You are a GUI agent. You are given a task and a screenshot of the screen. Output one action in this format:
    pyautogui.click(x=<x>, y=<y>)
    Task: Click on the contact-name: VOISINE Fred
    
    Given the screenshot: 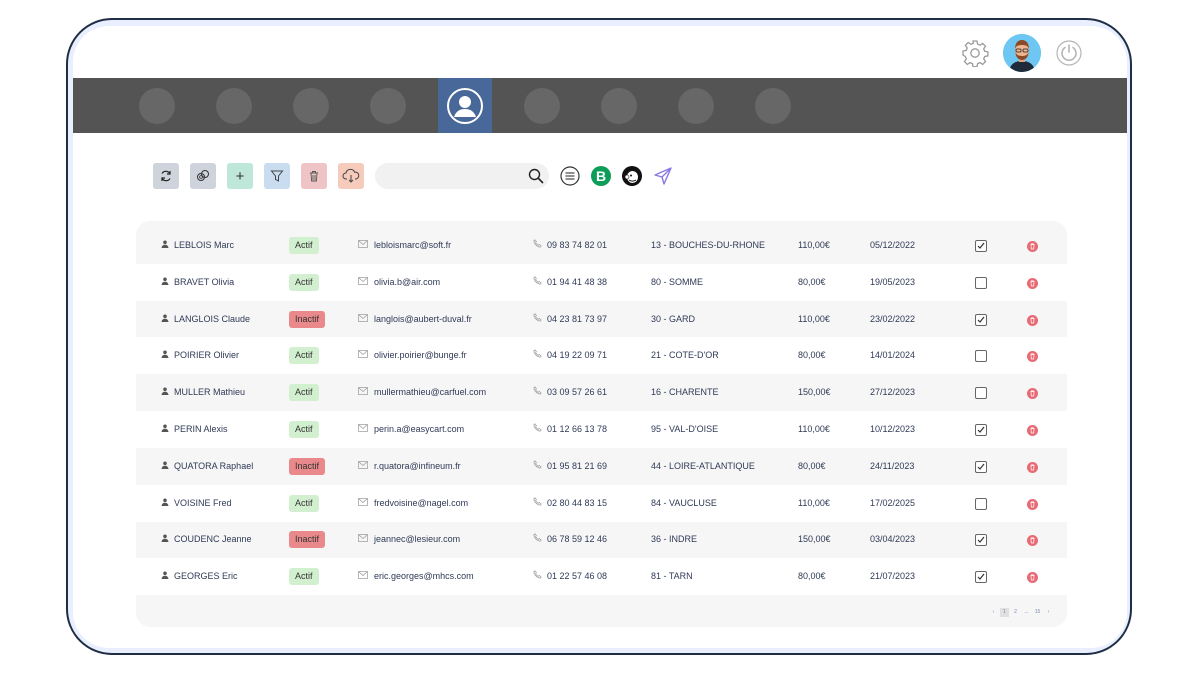 What is the action you would take?
    pyautogui.click(x=203, y=503)
    